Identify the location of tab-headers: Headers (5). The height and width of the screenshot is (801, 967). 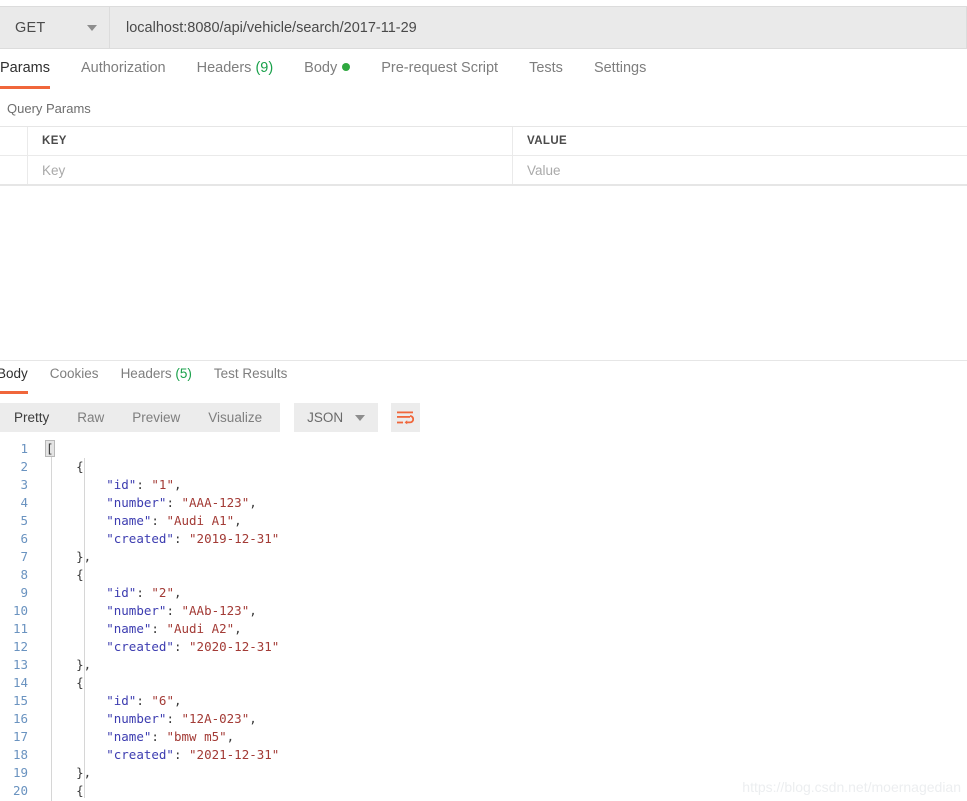
(156, 378).